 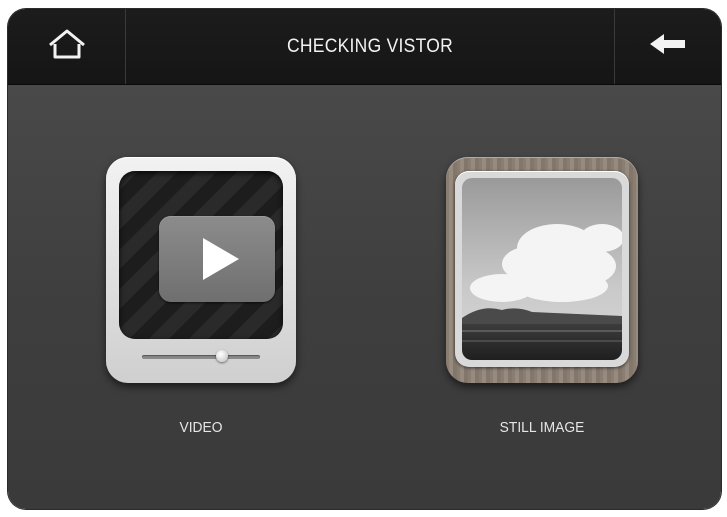 What do you see at coordinates (222, 356) in the screenshot?
I see `video-progress-knob` at bounding box center [222, 356].